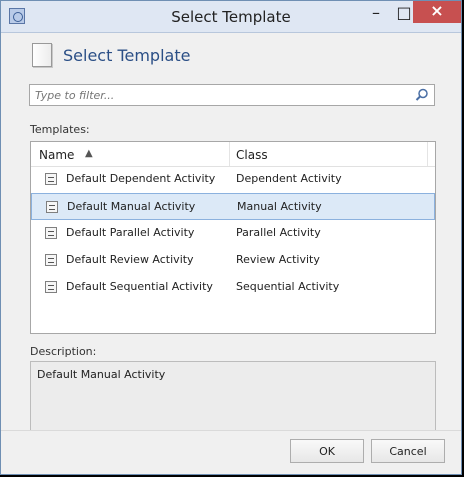  Describe the element at coordinates (289, 178) in the screenshot. I see `template-class: Dependent Activity` at that location.